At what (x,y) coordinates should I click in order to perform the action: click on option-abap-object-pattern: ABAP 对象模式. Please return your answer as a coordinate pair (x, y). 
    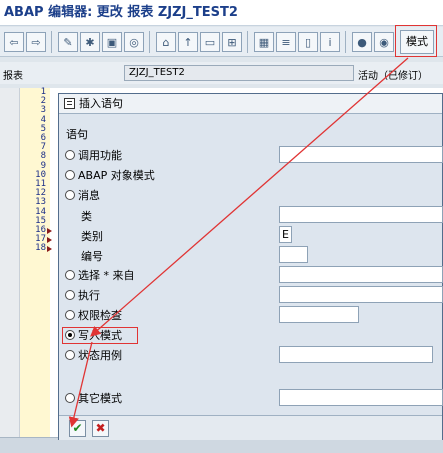
    Looking at the image, I should click on (110, 175).